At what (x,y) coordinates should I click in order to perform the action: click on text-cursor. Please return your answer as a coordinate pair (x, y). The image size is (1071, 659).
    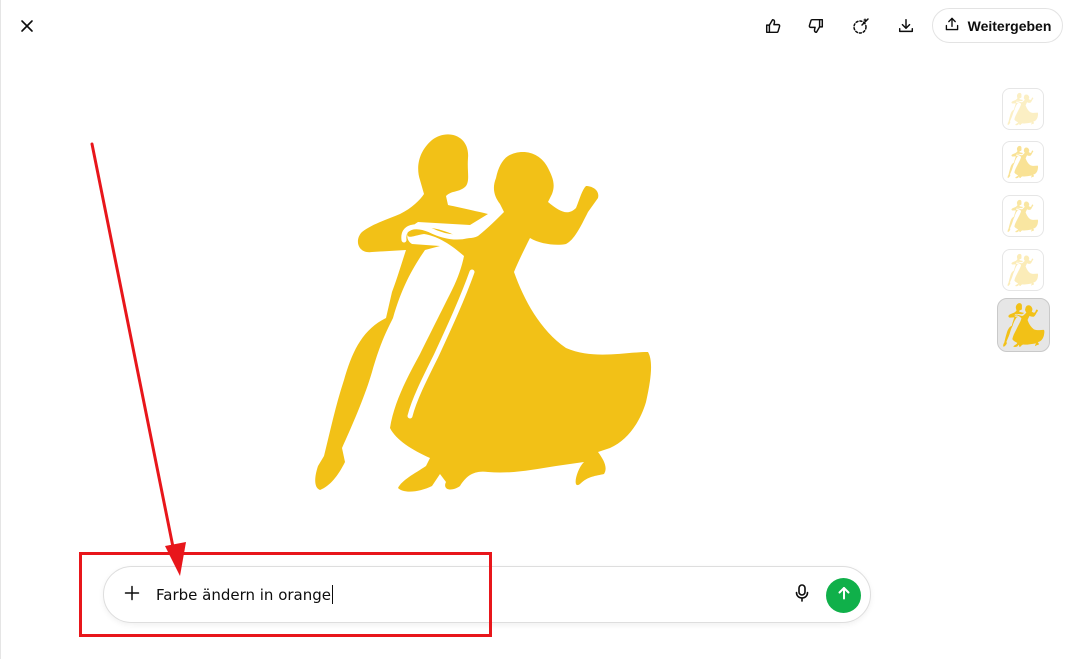
    Looking at the image, I should click on (332, 594).